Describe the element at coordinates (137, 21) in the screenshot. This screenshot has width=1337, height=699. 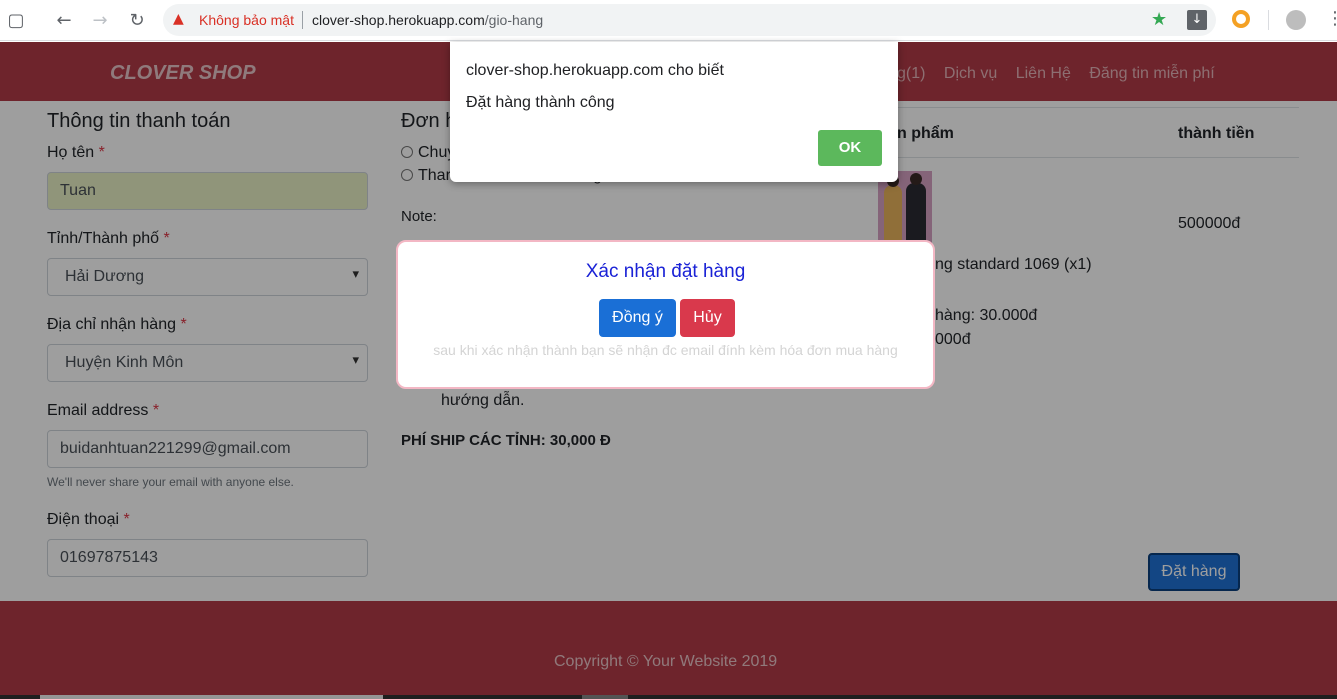
I see `reload-icon: ↻` at that location.